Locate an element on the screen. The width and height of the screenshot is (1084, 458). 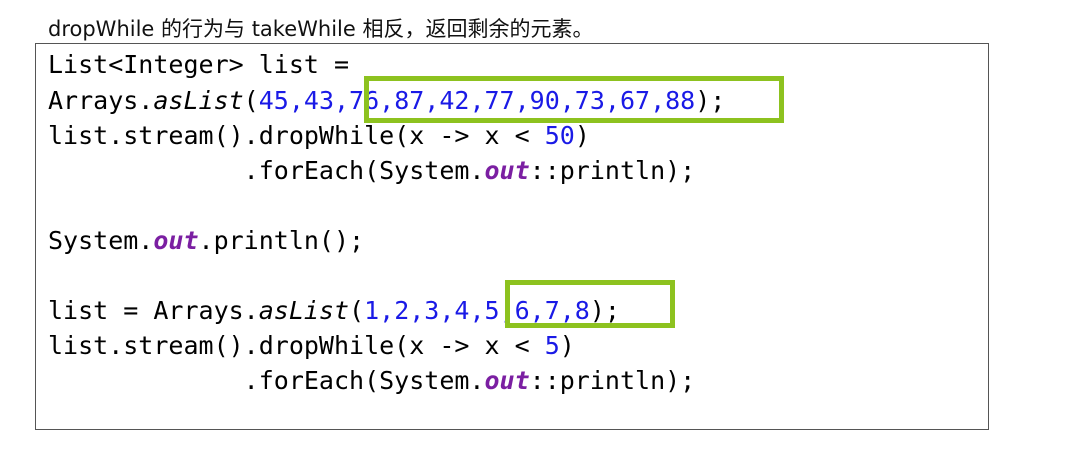
description-caption: dropWhile 的行为与 takeWhile 相反，返回剩余的元素。 is located at coordinates (321, 29).